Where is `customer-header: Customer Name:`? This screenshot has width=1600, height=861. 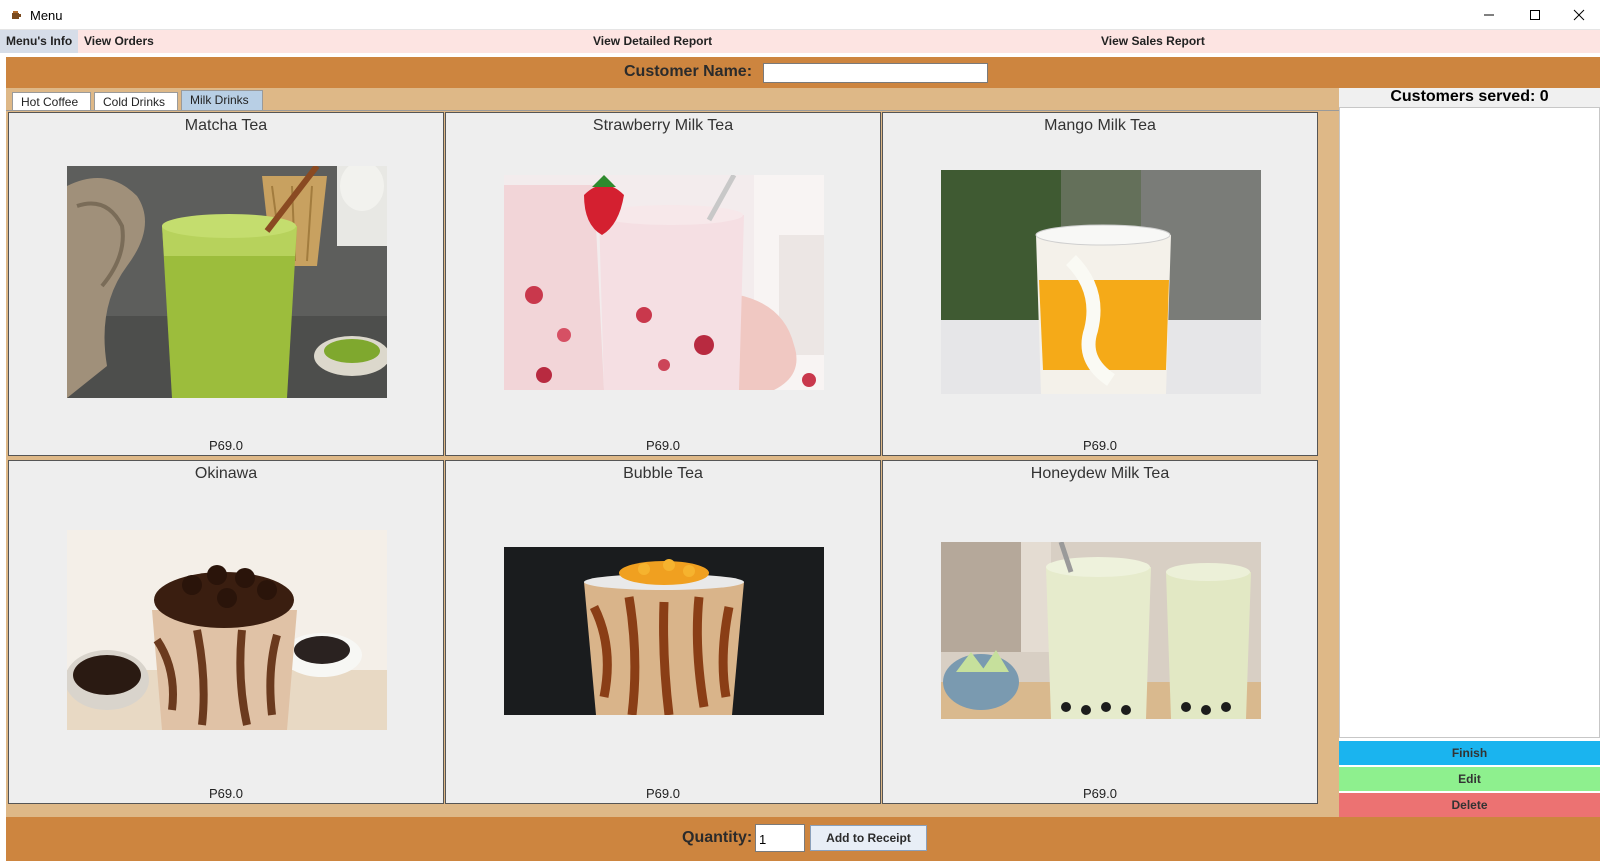
customer-header: Customer Name: is located at coordinates (803, 72).